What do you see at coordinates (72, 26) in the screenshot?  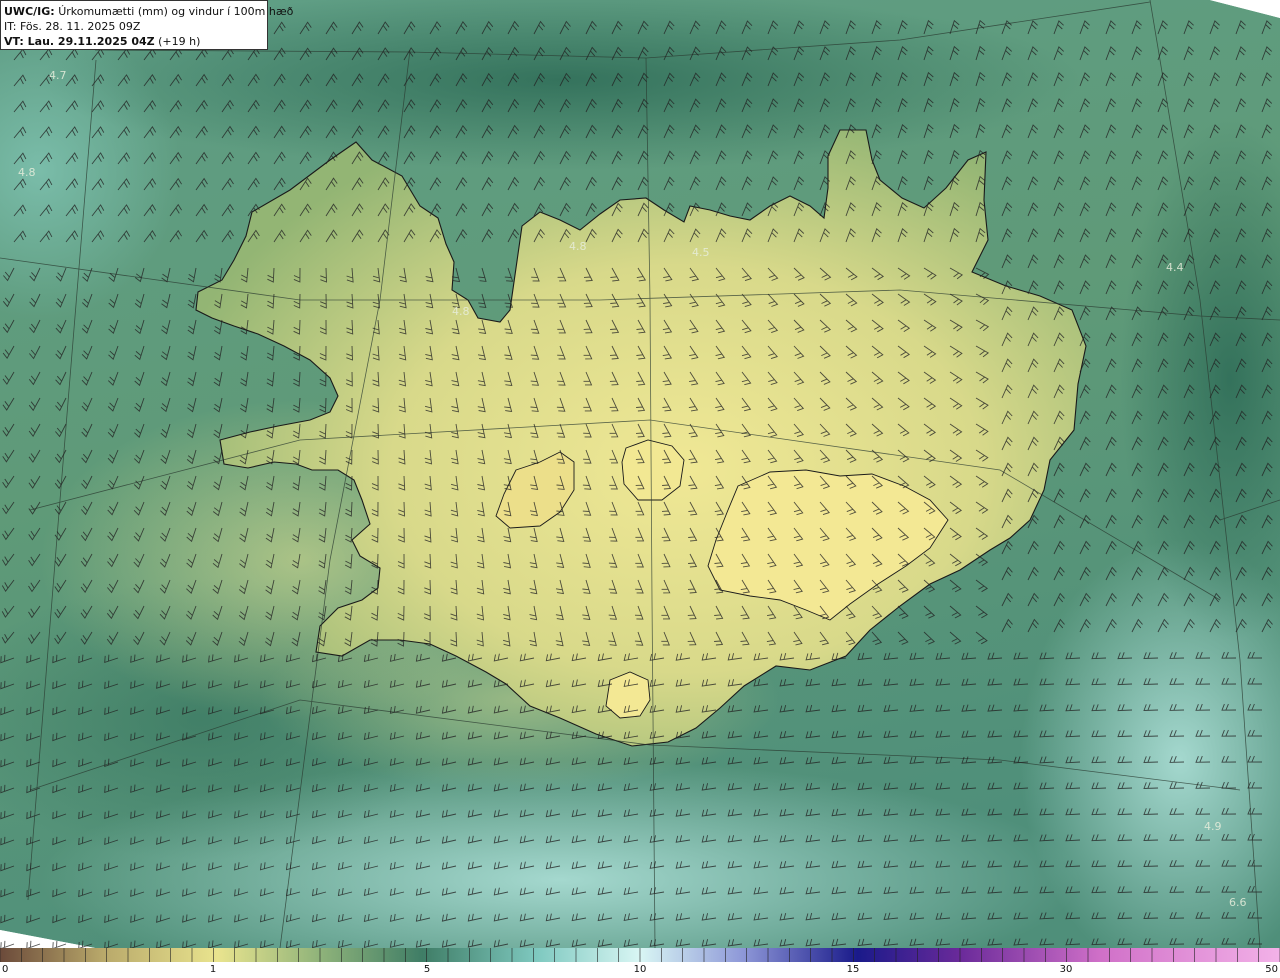 I see `initial-time: IT: Fös. 28. 11. 2025 09Z` at bounding box center [72, 26].